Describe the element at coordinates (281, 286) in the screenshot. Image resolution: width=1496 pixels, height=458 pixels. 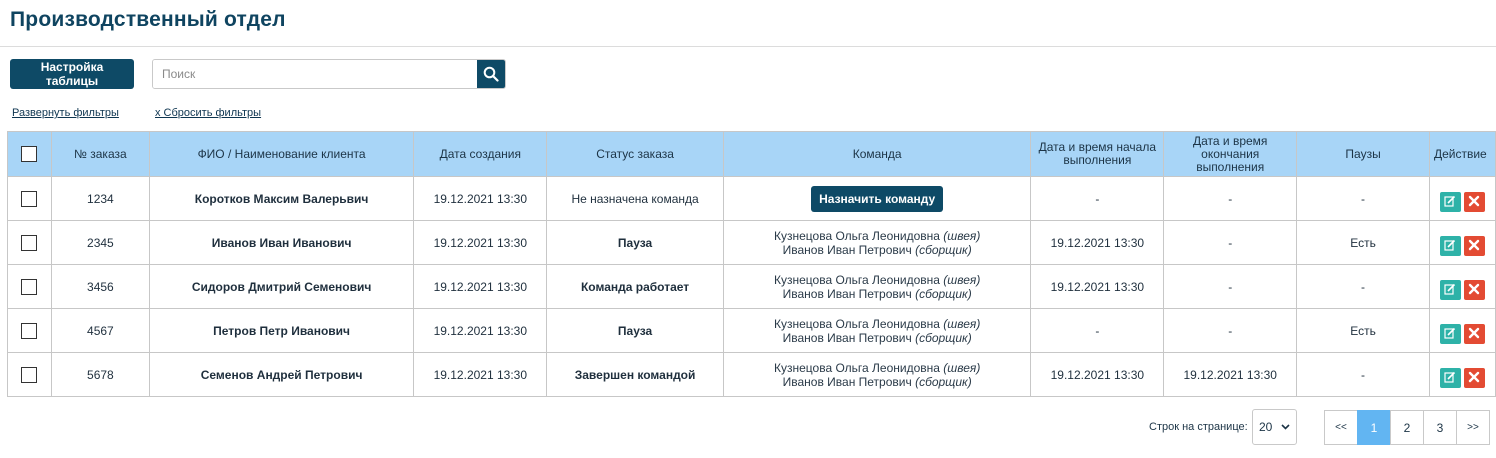
I see `client-name: Сидоров Дмитрий Семенович` at that location.